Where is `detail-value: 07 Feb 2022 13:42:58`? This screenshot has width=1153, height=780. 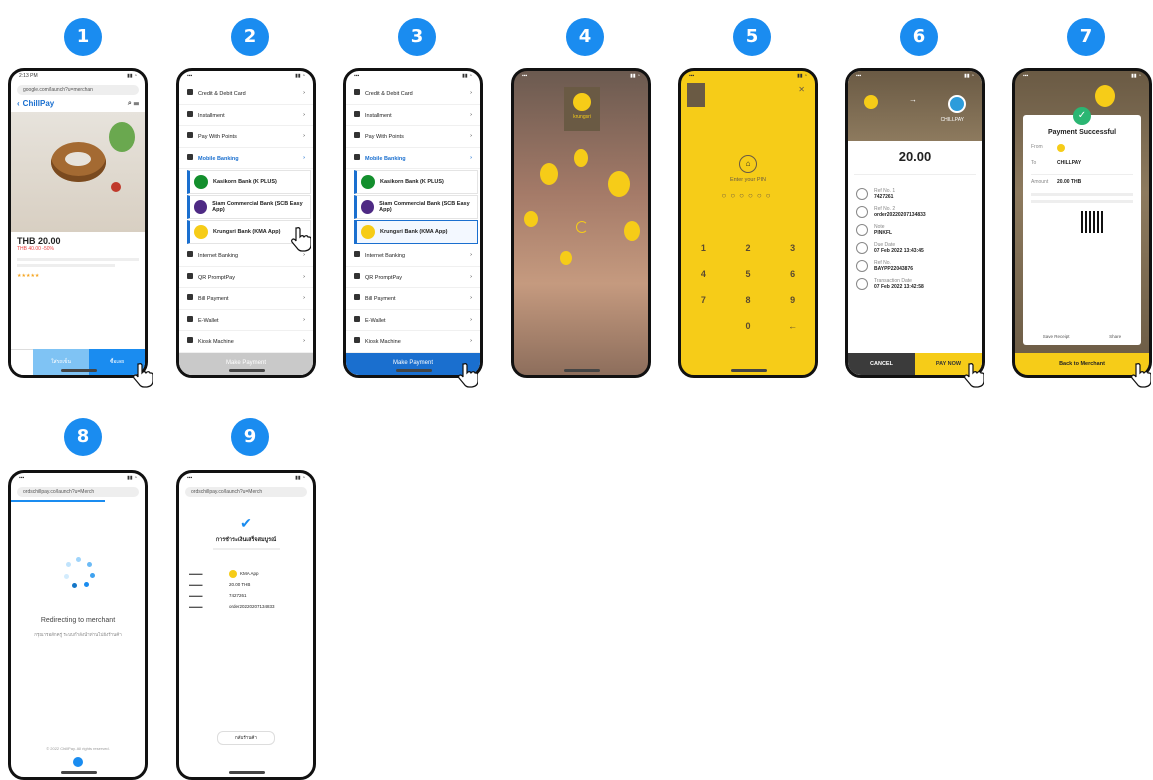
detail-value: 07 Feb 2022 13:42:58 is located at coordinates (899, 287).